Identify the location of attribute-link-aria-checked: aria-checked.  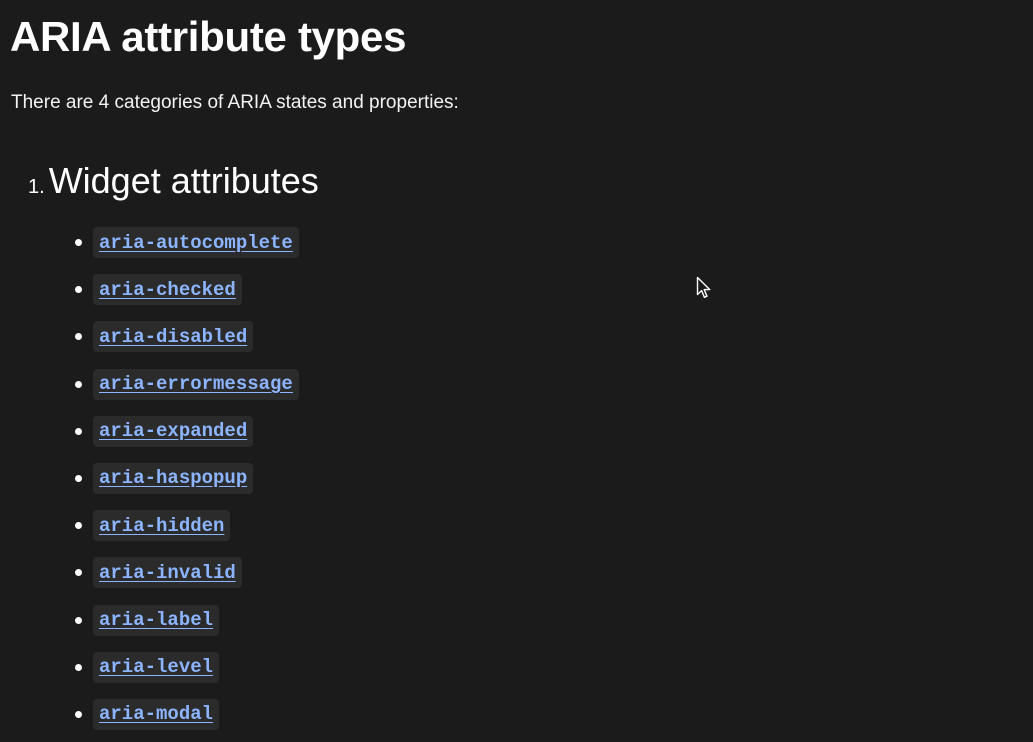
(167, 290).